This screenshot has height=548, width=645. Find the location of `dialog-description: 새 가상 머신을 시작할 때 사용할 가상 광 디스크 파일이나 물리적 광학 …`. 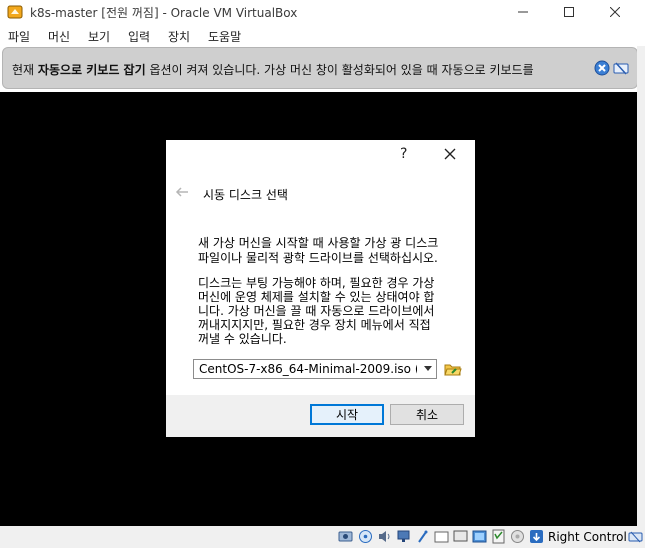

dialog-description: 새 가상 머신을 시작할 때 사용할 가상 광 디스크 파일이나 물리적 광학 … is located at coordinates (318, 250).